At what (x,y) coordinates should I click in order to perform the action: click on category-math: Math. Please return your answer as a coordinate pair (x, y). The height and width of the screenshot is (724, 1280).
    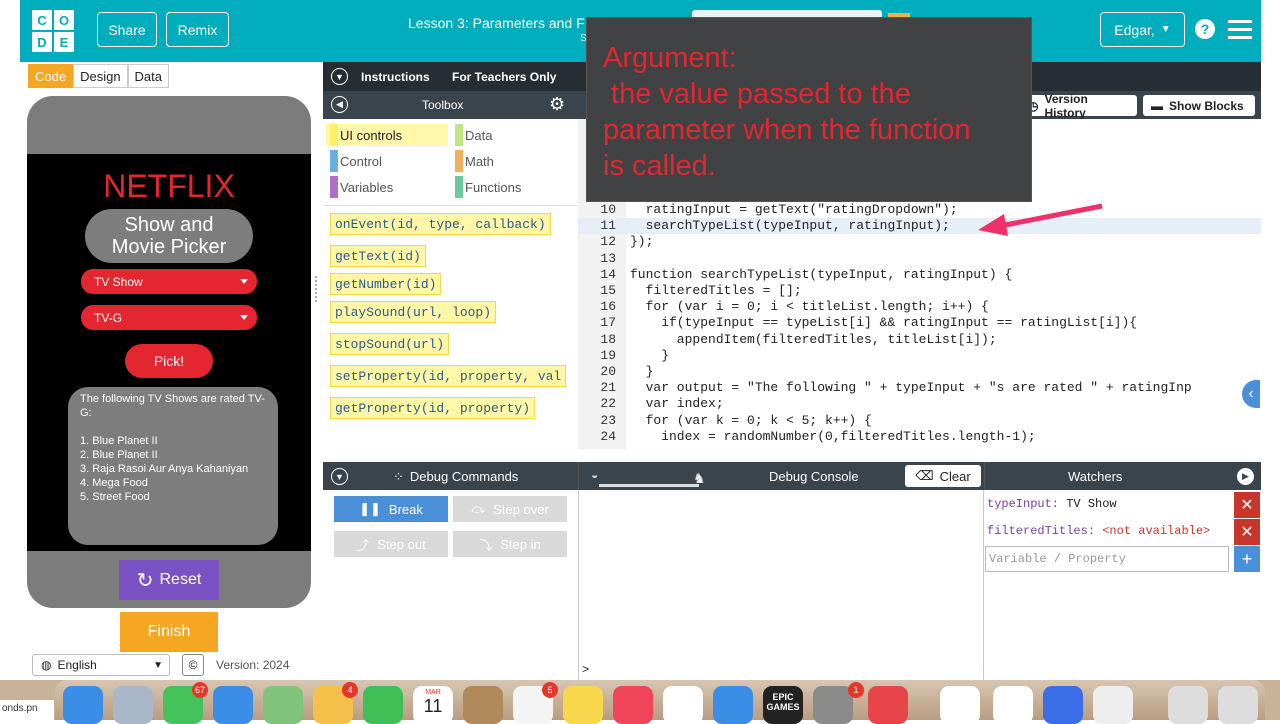
    Looking at the image, I should click on (512, 161).